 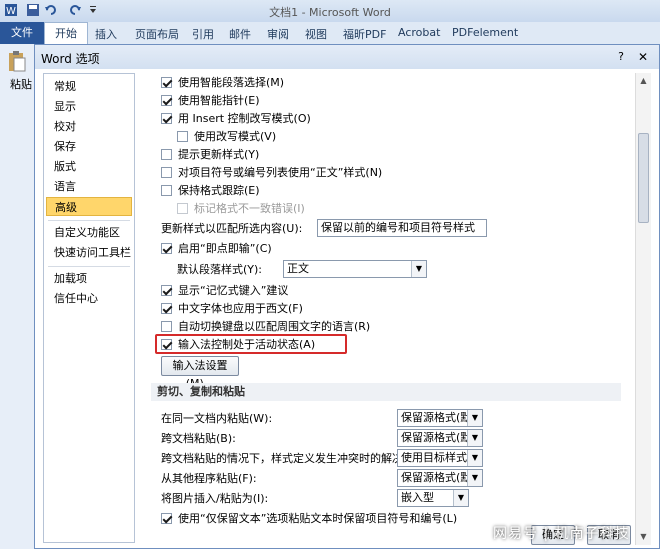 I want to click on close-icon: ✕, so click(x=643, y=57).